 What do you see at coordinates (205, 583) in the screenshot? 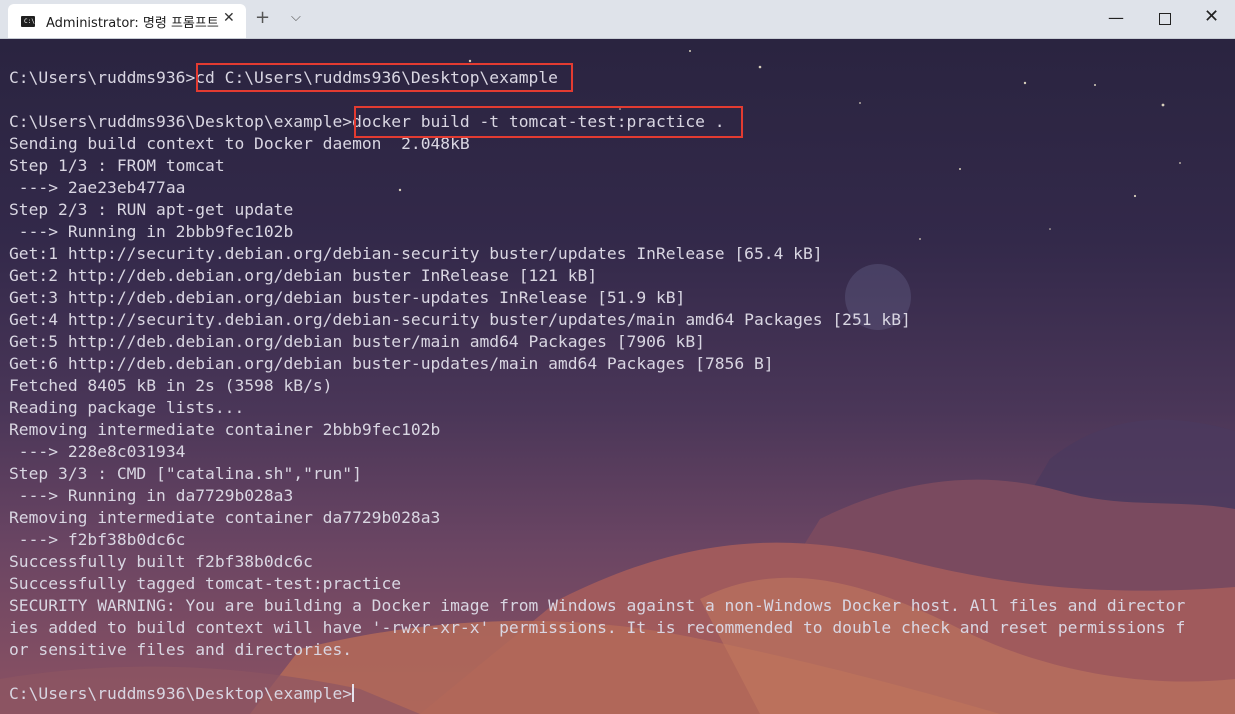
I see `terminal-line: Successfully tagged tomcat-test:practice` at bounding box center [205, 583].